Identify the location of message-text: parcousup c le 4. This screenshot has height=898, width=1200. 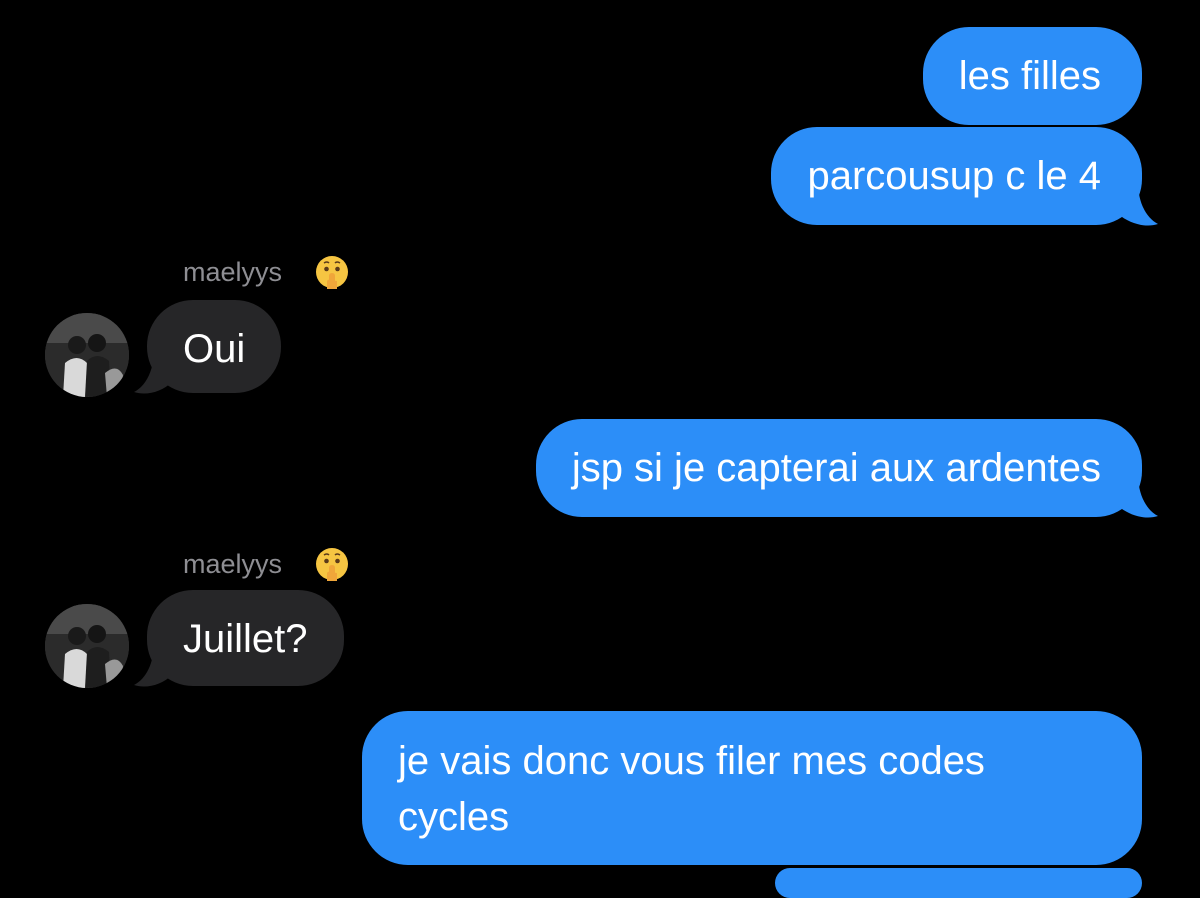
(954, 176).